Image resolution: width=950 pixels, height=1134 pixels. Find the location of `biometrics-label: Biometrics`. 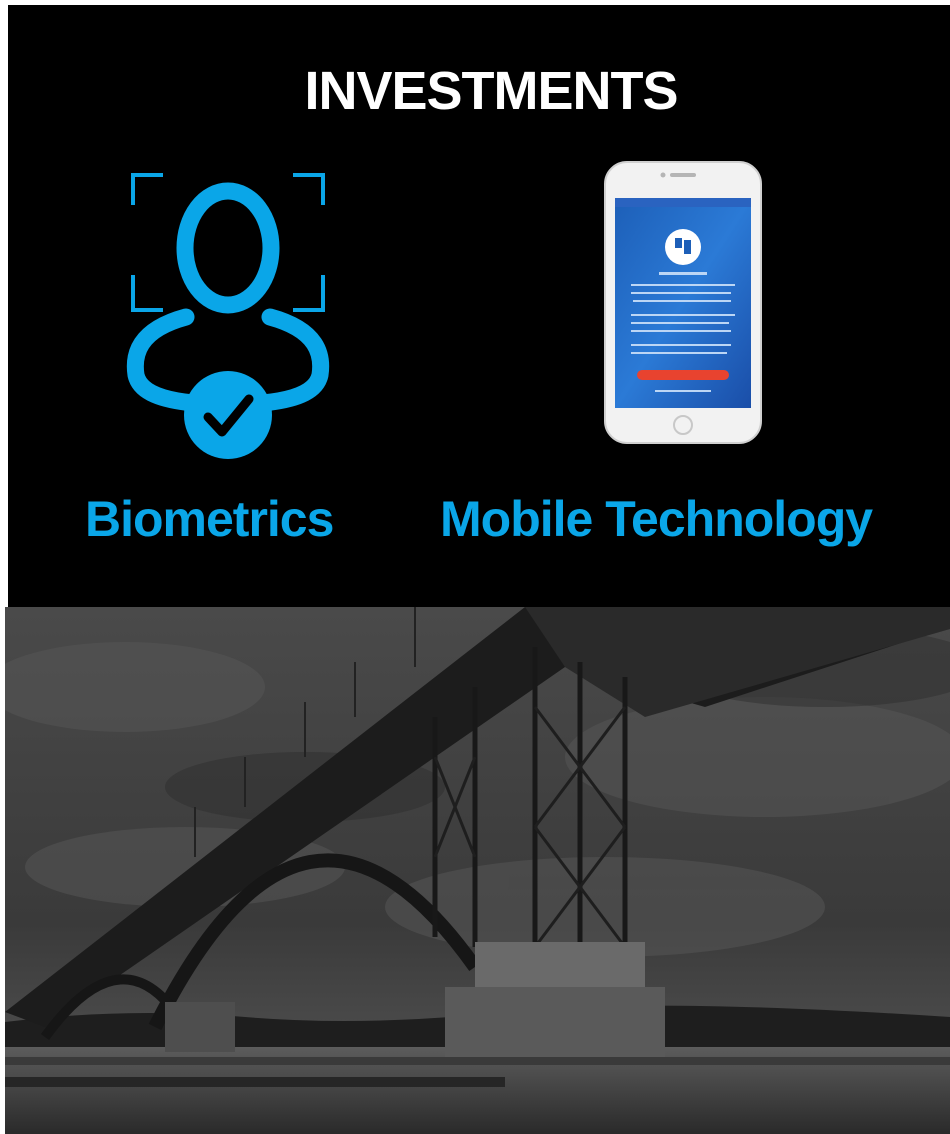

biometrics-label: Biometrics is located at coordinates (209, 519).